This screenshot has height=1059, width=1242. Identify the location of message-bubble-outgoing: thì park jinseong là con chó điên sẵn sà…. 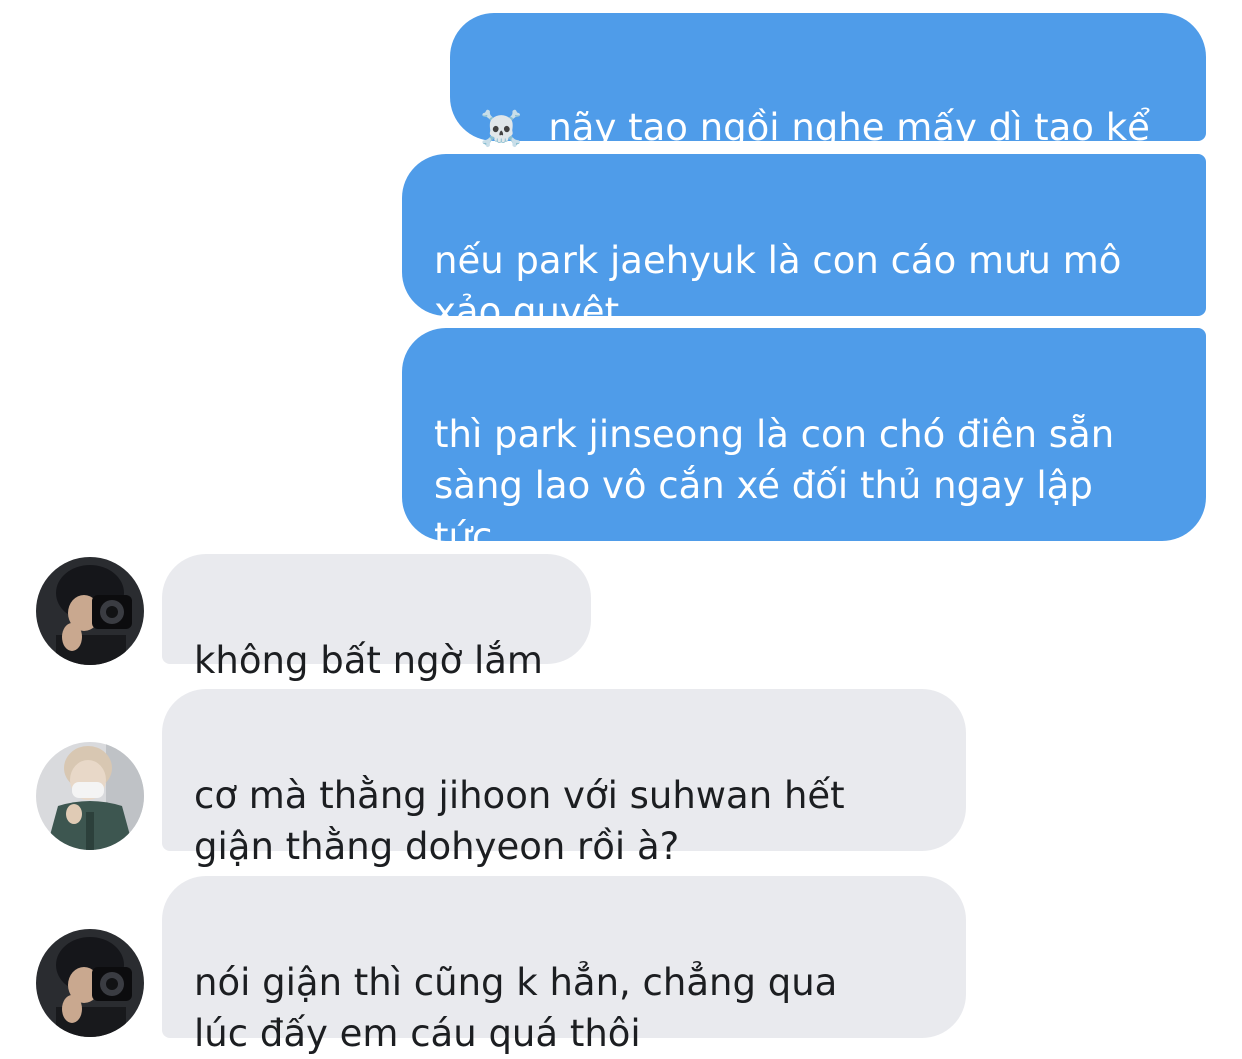
(804, 443).